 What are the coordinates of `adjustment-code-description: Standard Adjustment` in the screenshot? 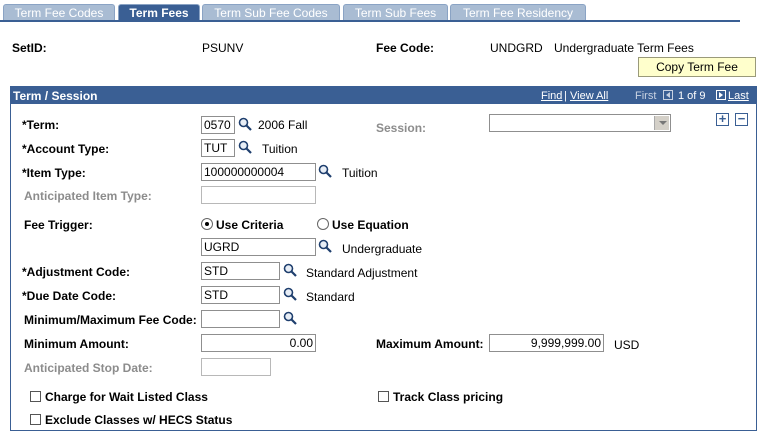 It's located at (362, 273).